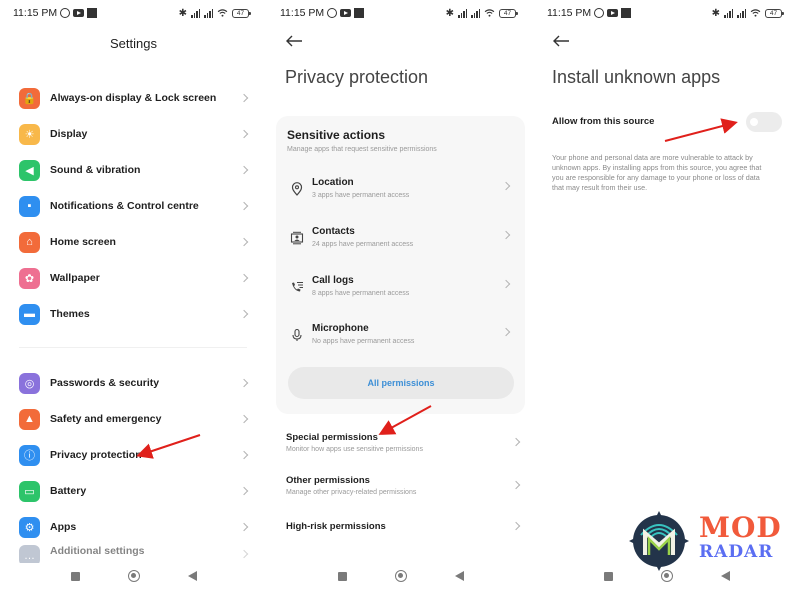 Image resolution: width=800 pixels, height=592 pixels. What do you see at coordinates (97, 551) in the screenshot?
I see `settings-item-label: Additional settings` at bounding box center [97, 551].